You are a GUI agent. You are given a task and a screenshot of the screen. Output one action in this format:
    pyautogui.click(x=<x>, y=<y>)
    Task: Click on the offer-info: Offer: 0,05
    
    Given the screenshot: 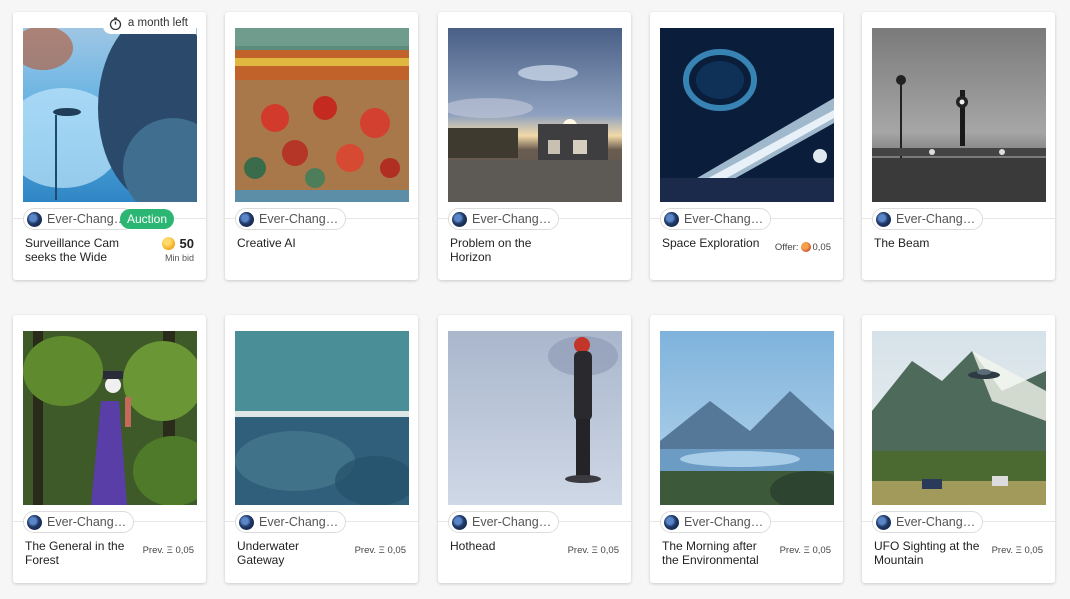 What is the action you would take?
    pyautogui.click(x=803, y=247)
    